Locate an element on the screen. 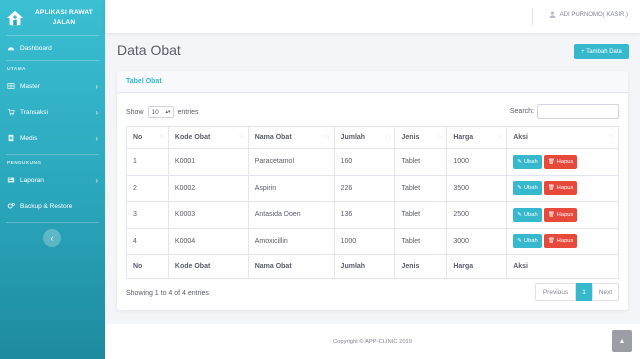  sidebar-item-laporan: Laporan › is located at coordinates (52, 180).